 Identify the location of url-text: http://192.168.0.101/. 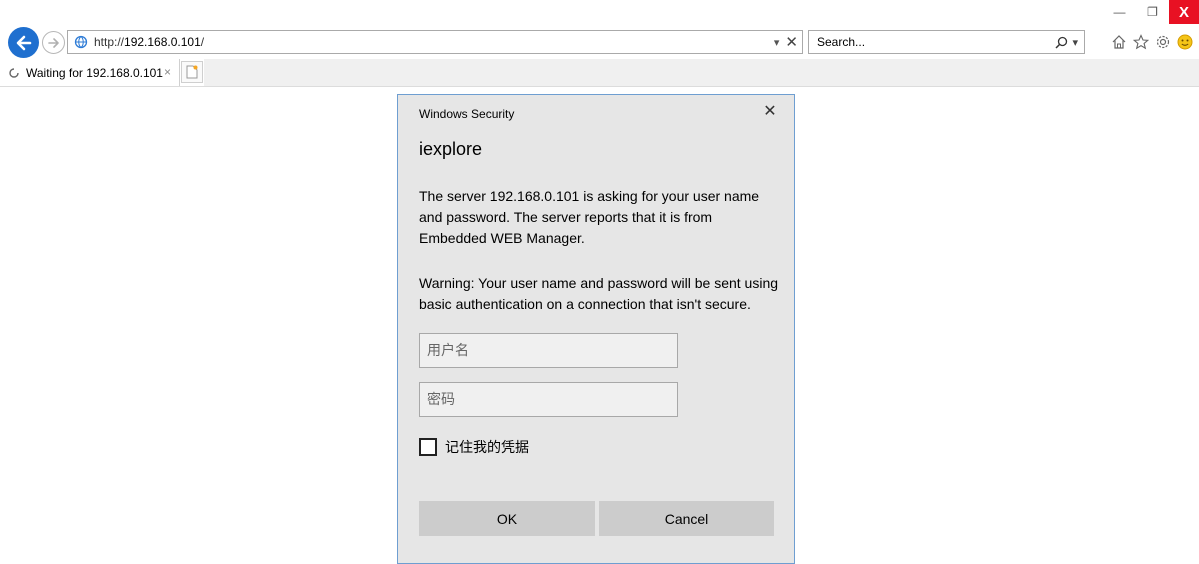
(149, 42).